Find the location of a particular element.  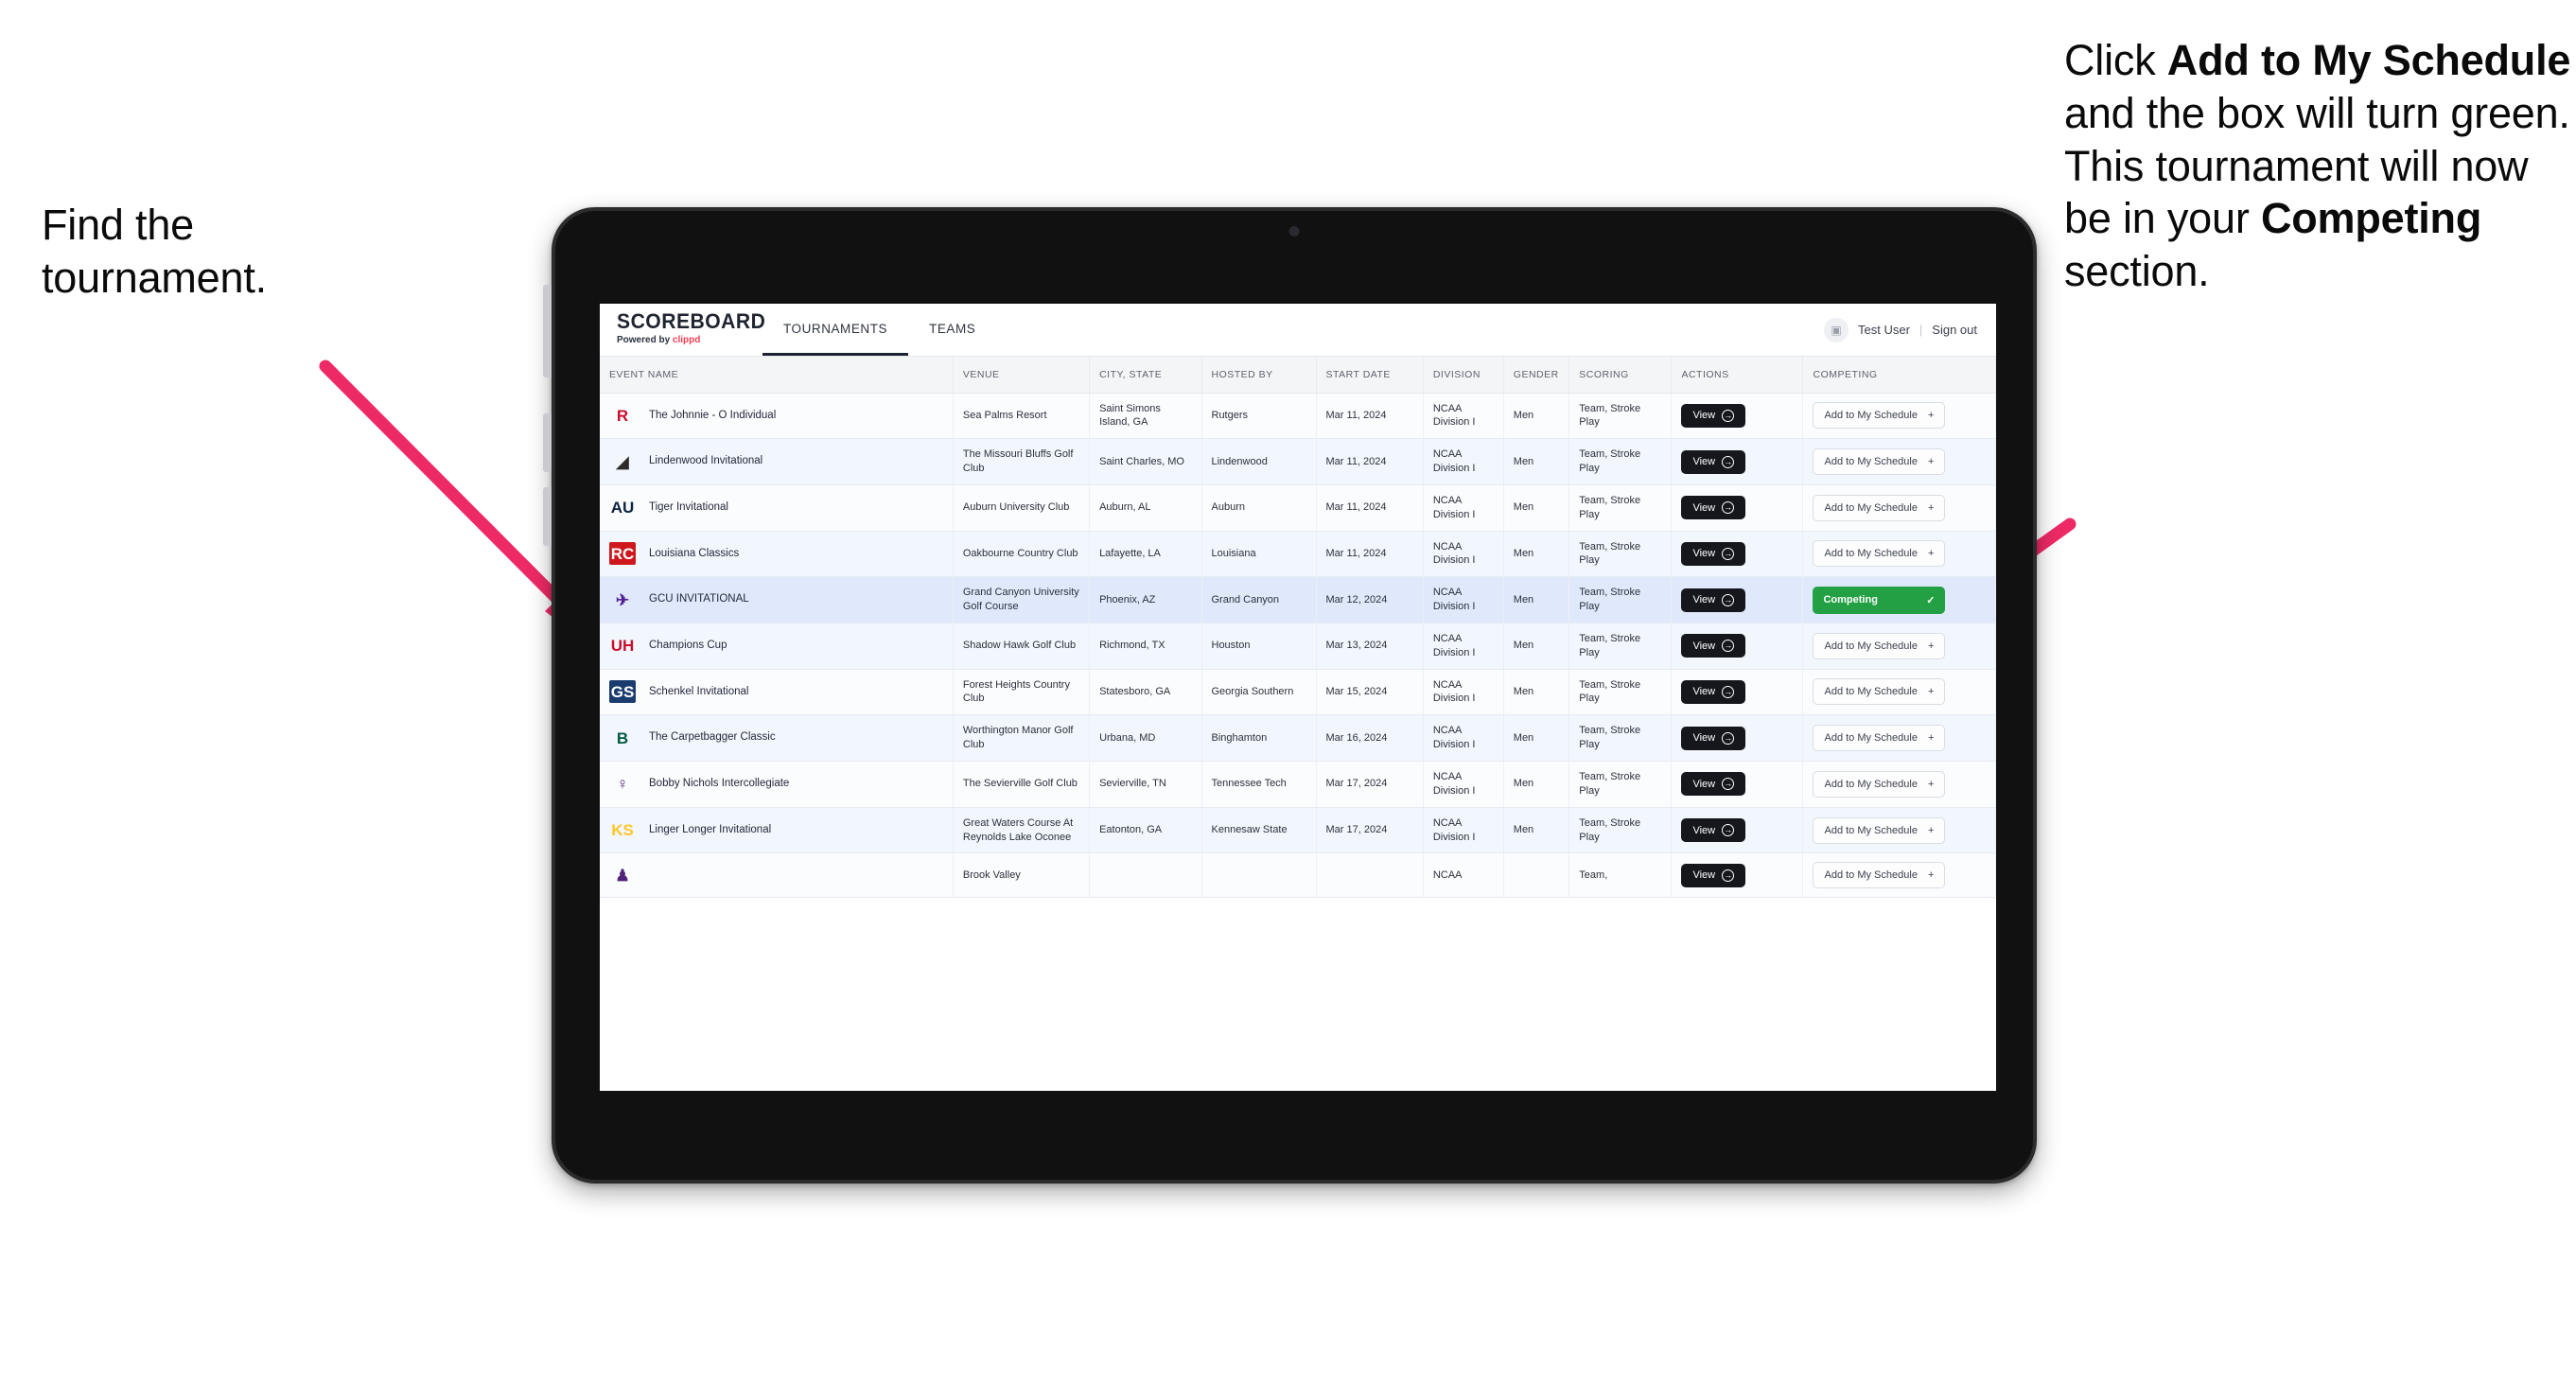

cell-hosted-by: Georgia Southern is located at coordinates (1259, 692).